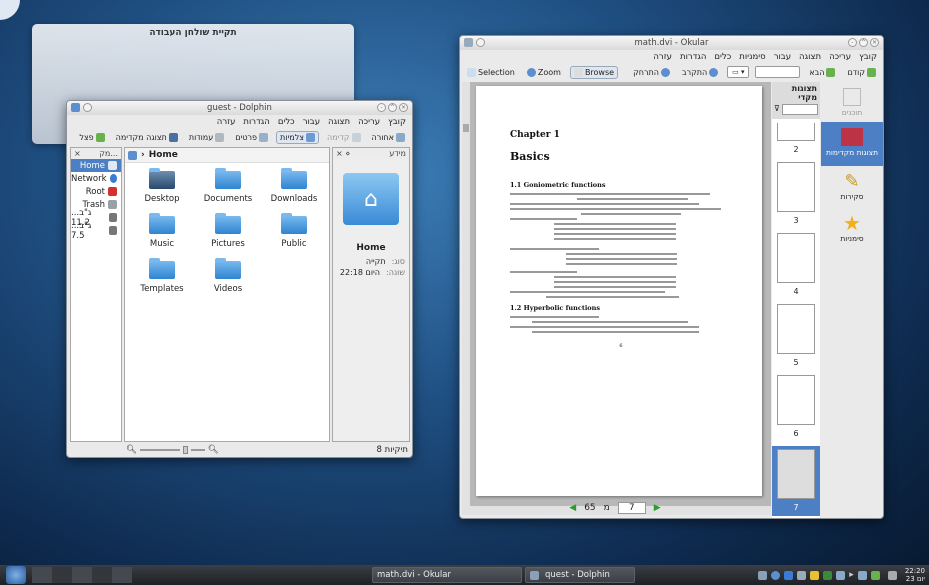  I want to click on places-item-drive-2: ...ג"ב 7.5, so click(96, 231).